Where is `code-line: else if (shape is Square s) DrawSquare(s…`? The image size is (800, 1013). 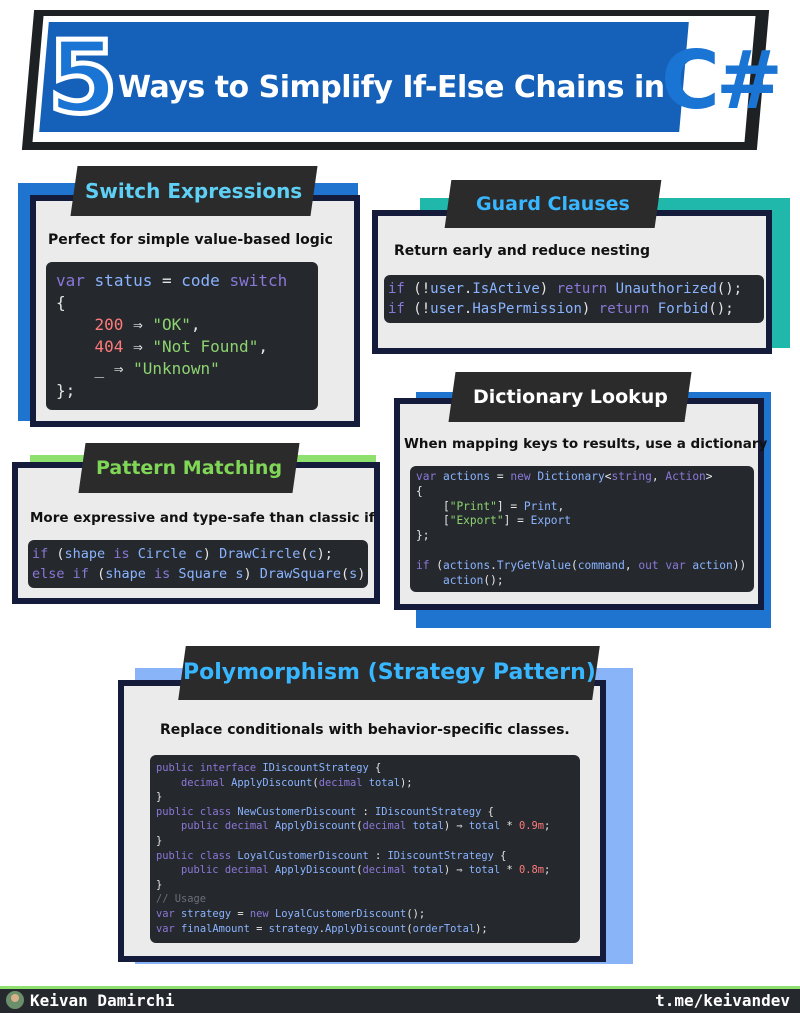
code-line: else if (shape is Square s) DrawSquare(s… is located at coordinates (200, 574).